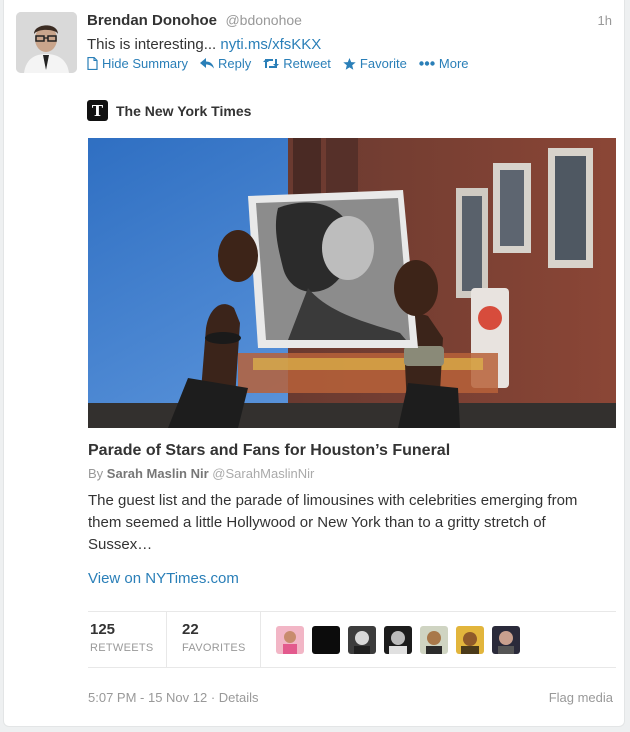 Image resolution: width=630 pixels, height=732 pixels. Describe the element at coordinates (453, 63) in the screenshot. I see `more-label: More` at that location.